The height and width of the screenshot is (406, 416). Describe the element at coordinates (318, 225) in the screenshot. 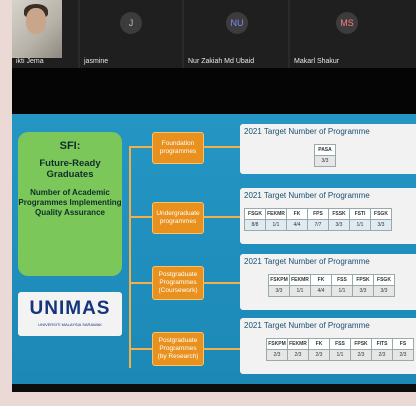

I see `table-cell: 7/7` at that location.